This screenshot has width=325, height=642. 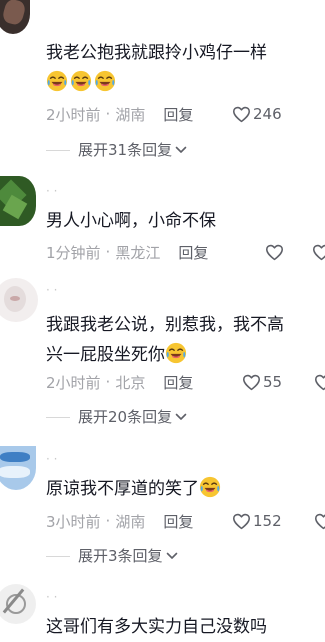 I want to click on expand-replies-button: 展开20条回复, so click(x=132, y=416).